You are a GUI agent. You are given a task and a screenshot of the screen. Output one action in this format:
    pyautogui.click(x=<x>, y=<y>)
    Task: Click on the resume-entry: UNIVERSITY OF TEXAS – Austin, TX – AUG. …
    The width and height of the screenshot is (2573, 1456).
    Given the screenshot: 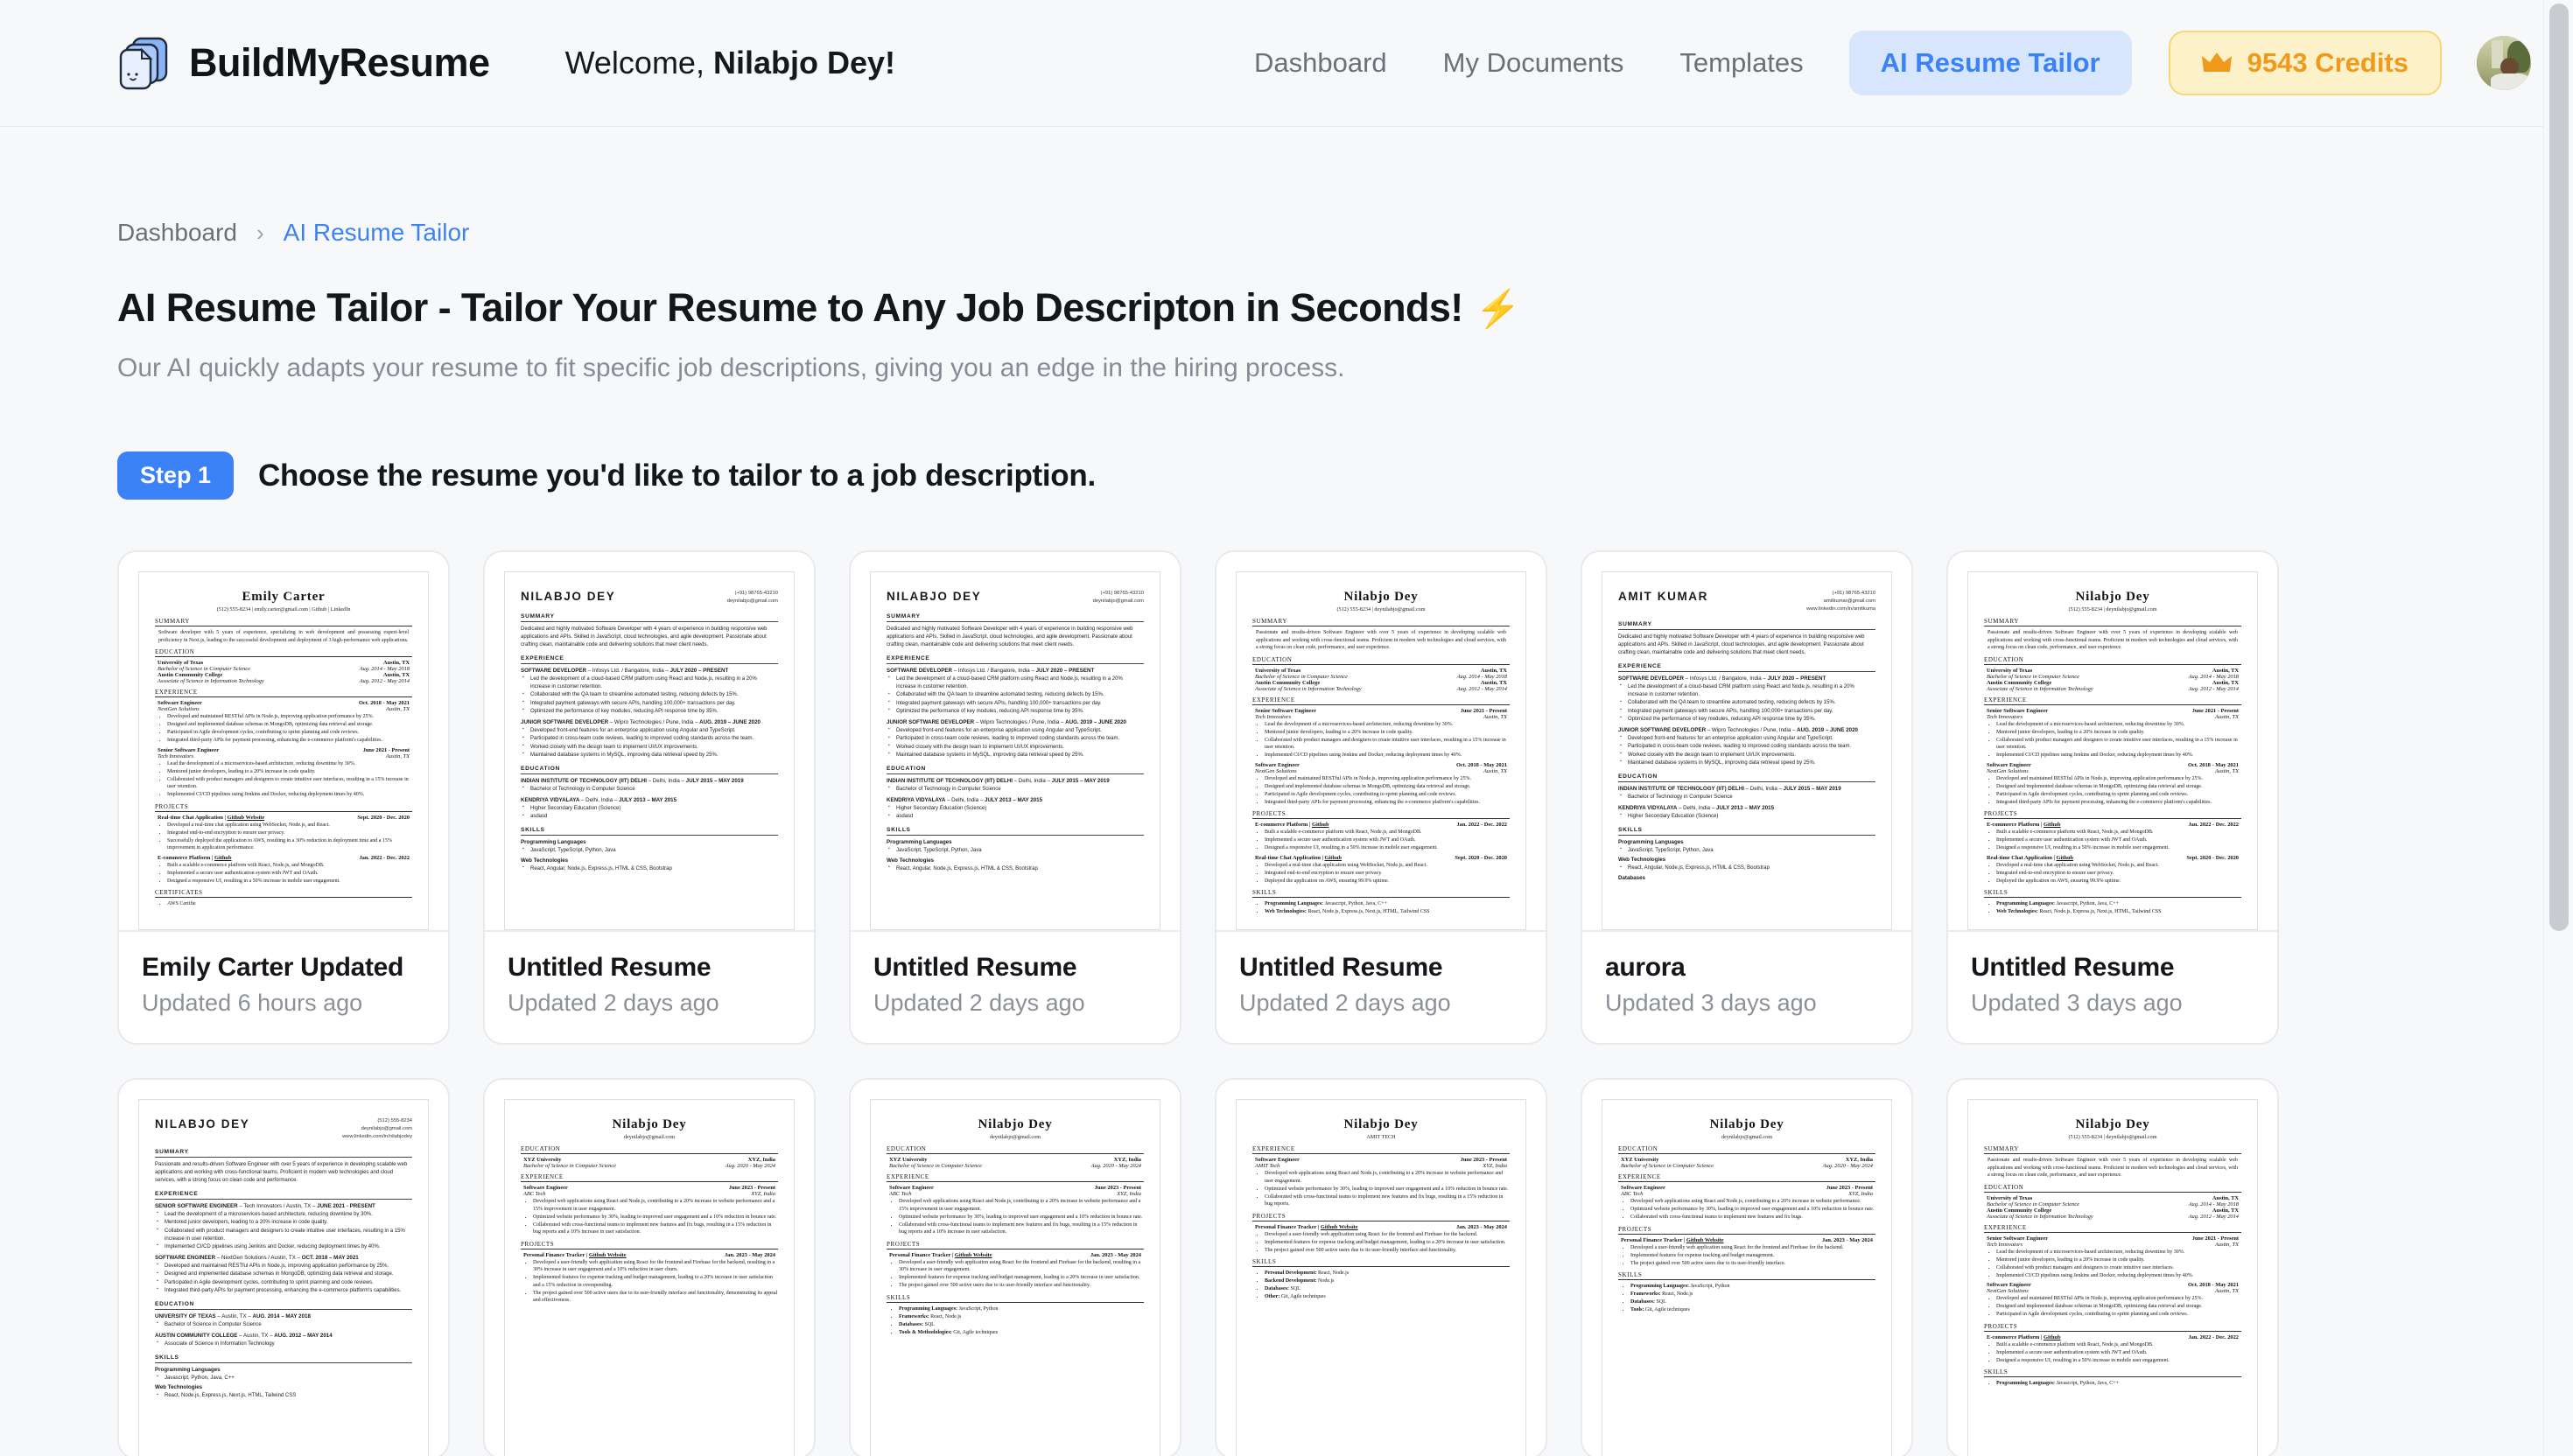 What is the action you would take?
    pyautogui.click(x=233, y=1316)
    